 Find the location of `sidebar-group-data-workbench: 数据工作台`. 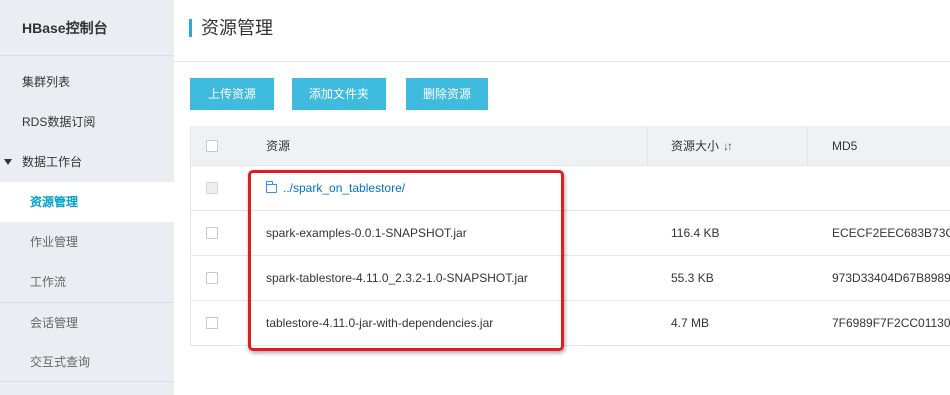

sidebar-group-data-workbench: 数据工作台 is located at coordinates (87, 162).